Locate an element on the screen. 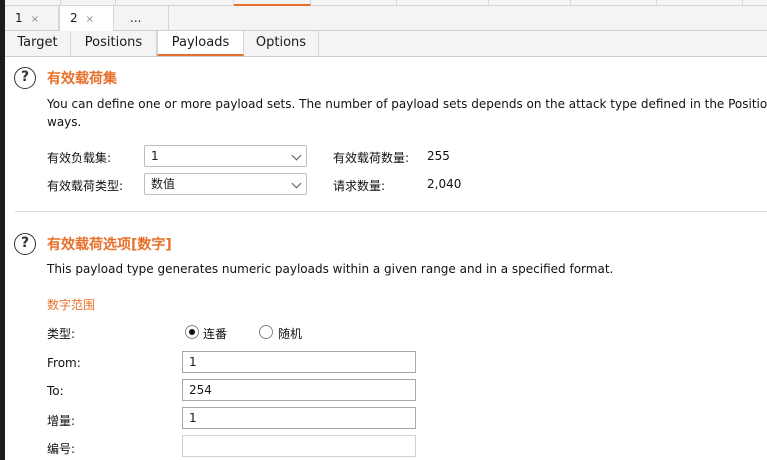 This screenshot has height=460, width=767. number-label: 编号: is located at coordinates (61, 449).